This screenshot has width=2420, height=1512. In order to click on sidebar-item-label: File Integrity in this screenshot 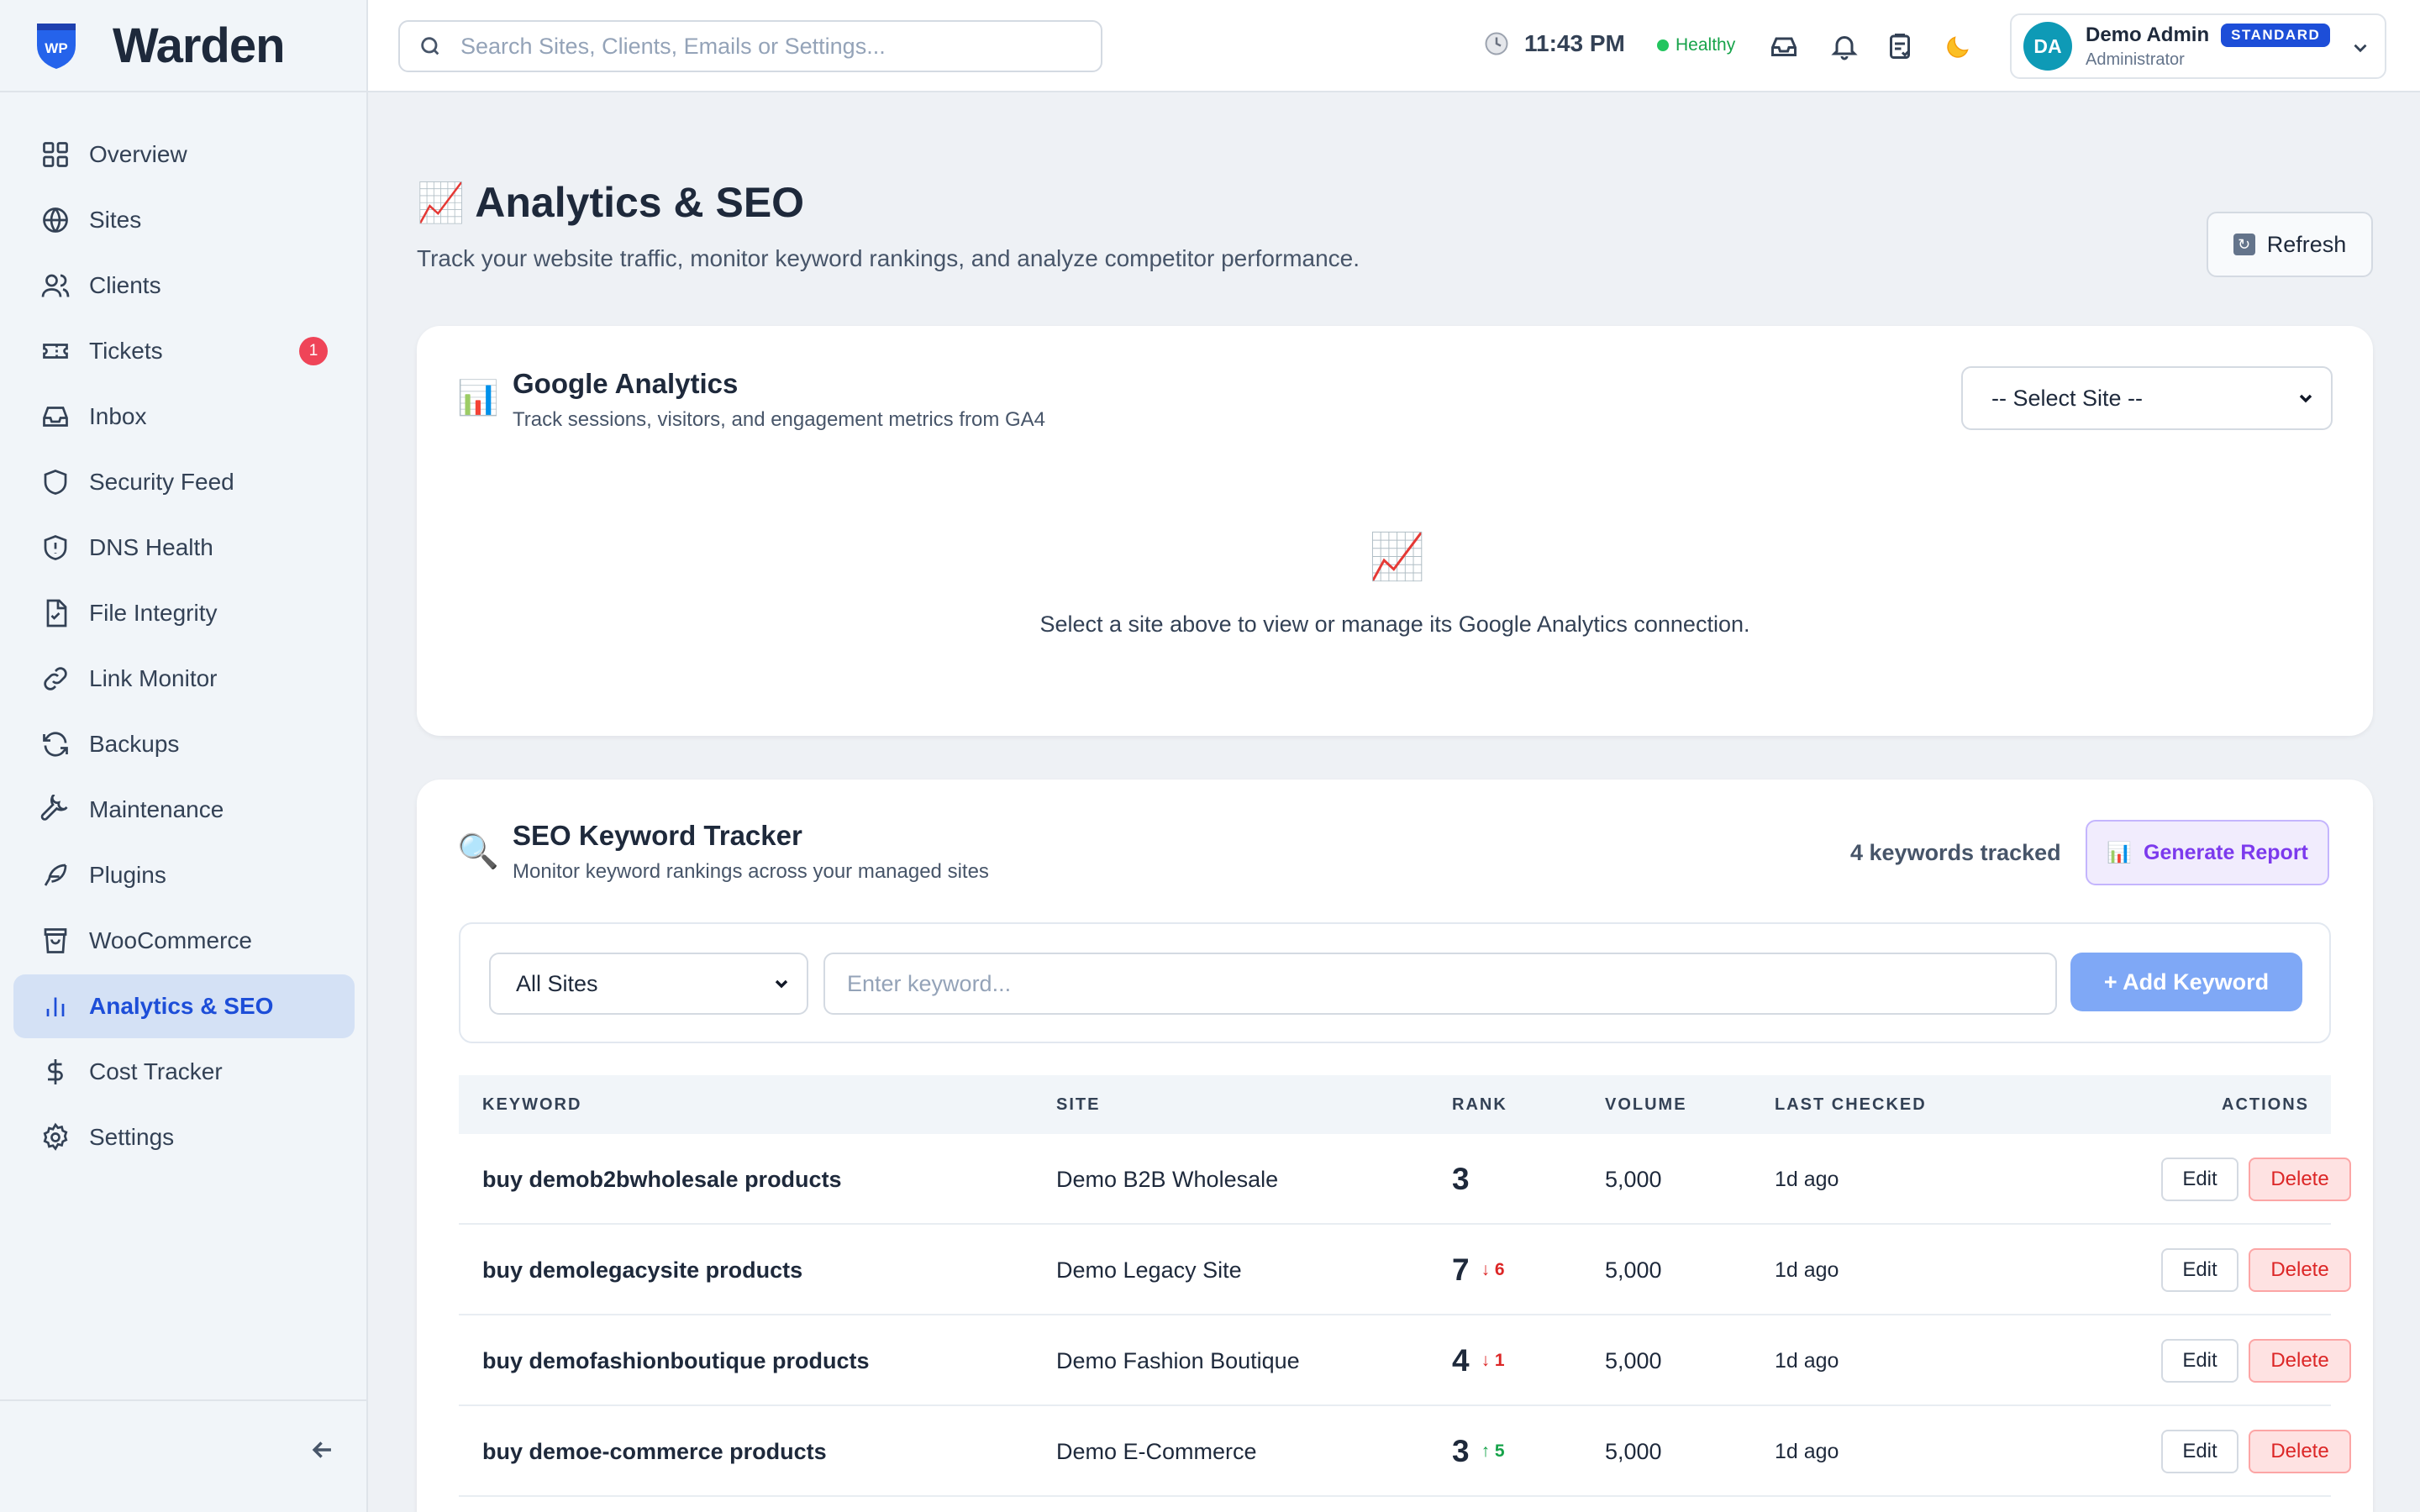, I will do `click(153, 613)`.